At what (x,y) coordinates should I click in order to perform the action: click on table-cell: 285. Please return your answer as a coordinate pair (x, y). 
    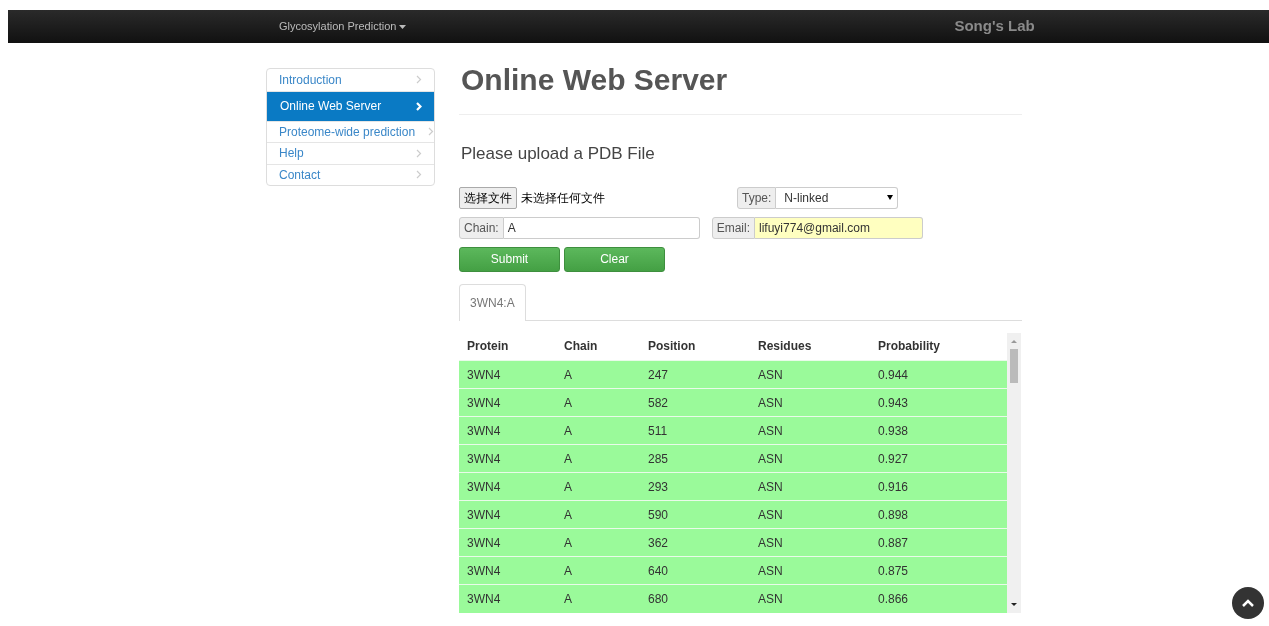
    Looking at the image, I should click on (695, 458).